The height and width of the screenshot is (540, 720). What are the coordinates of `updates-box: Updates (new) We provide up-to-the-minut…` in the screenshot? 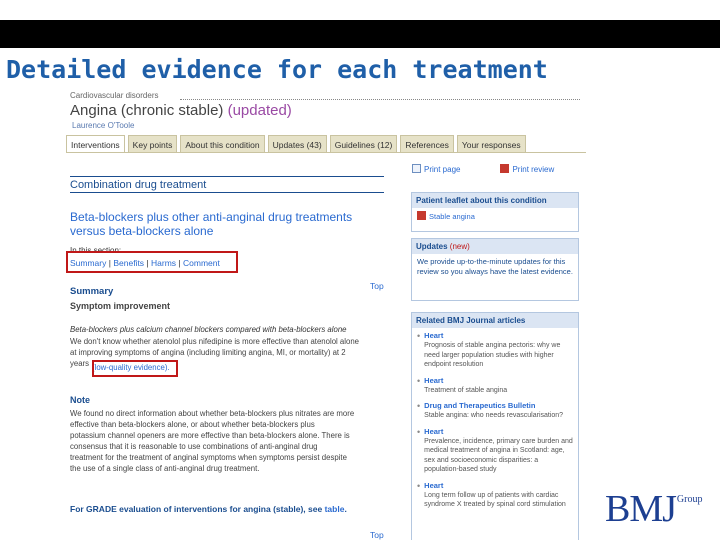 It's located at (495, 269).